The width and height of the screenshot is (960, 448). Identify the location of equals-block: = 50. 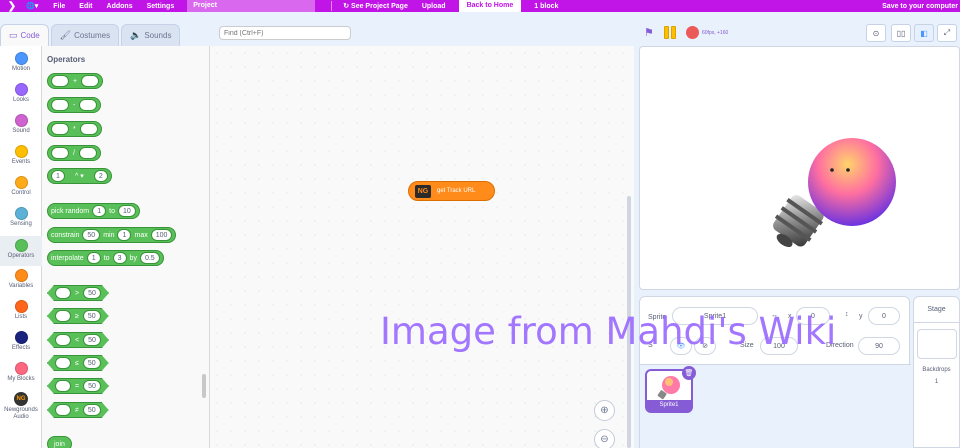
(78, 386).